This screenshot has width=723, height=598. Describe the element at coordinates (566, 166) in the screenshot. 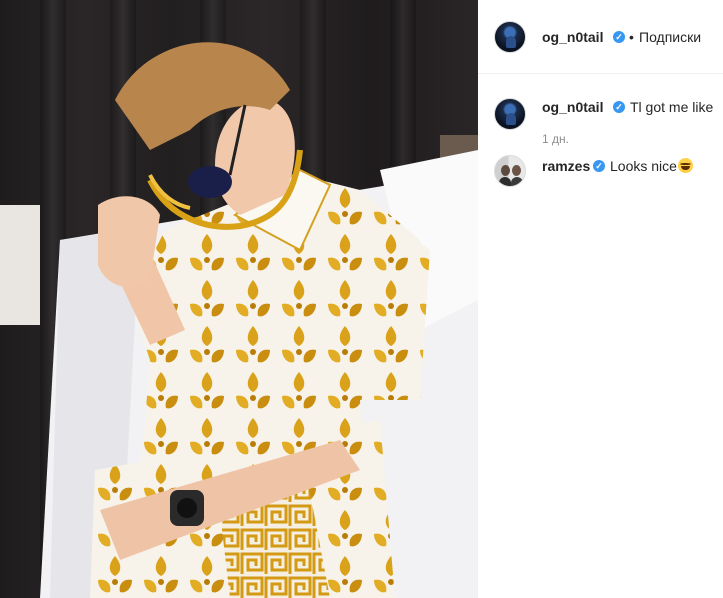

I see `comment-username: ramzes` at that location.